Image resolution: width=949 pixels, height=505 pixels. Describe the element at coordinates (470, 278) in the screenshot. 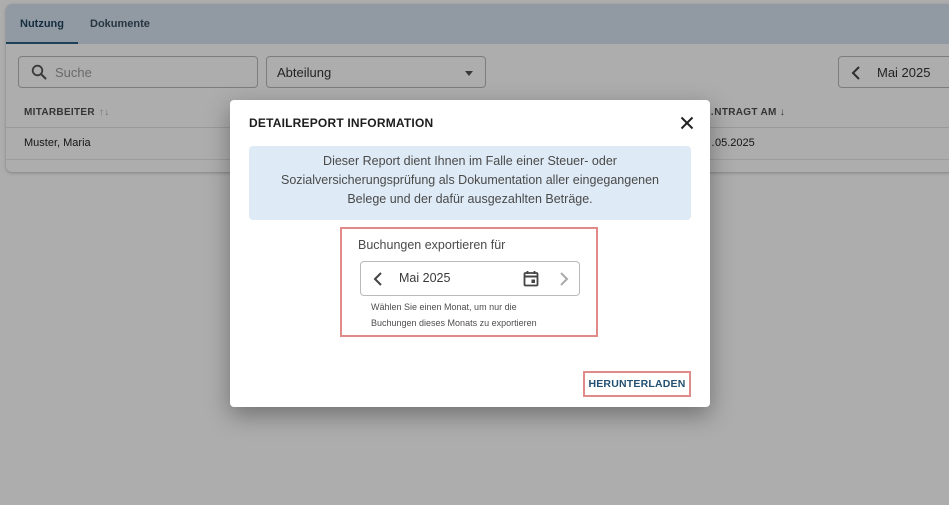

I see `month-picker: Mai 2025` at that location.